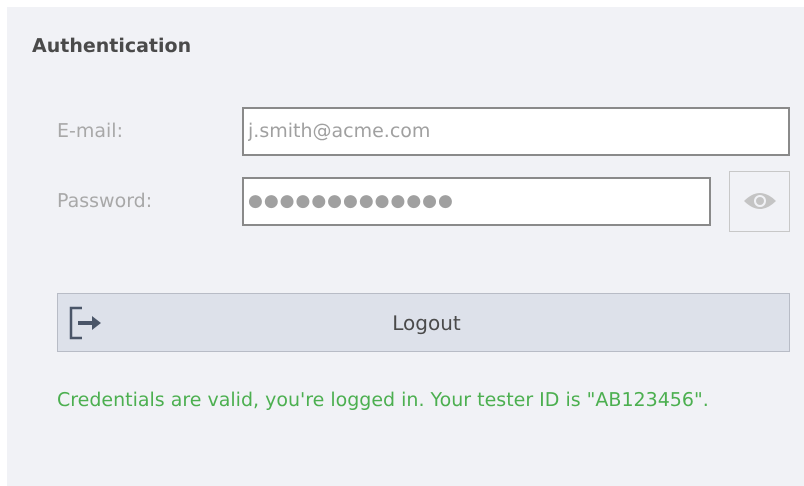 This screenshot has height=486, width=804. Describe the element at coordinates (90, 131) in the screenshot. I see `field-label: E-mail:` at that location.